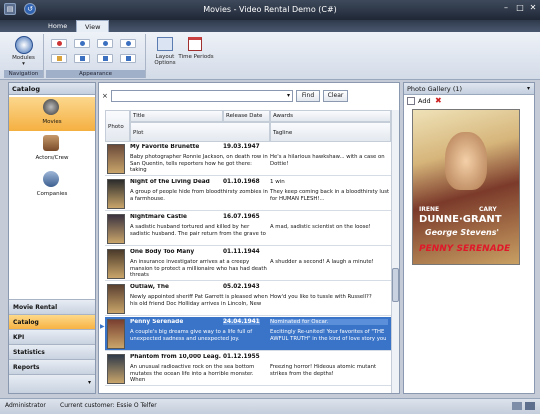 This screenshot has width=540, height=414. Describe the element at coordinates (25, 405) in the screenshot. I see `status-user: Administrator` at that location.